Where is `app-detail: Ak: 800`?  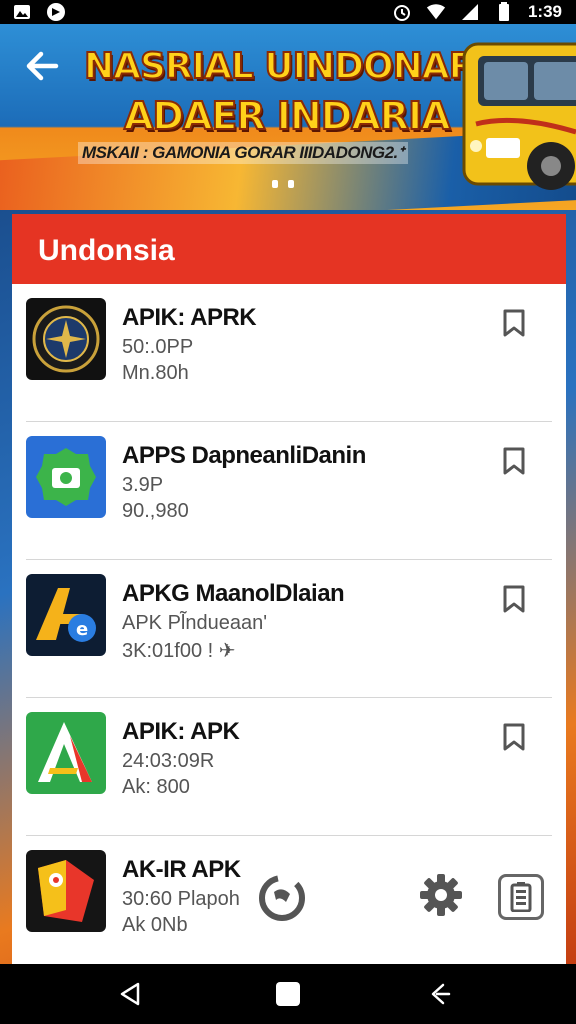
app-detail: Ak: 800 is located at coordinates (156, 787).